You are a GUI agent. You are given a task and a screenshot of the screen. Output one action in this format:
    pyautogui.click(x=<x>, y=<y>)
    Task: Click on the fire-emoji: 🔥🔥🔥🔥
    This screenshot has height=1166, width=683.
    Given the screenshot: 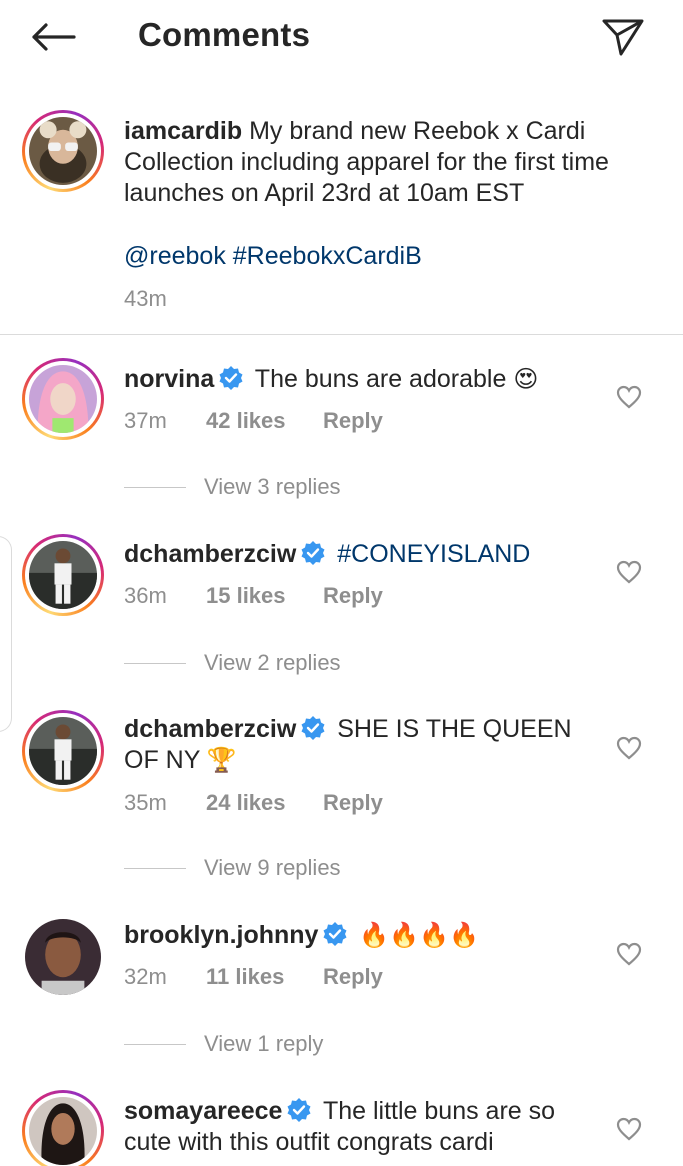 What is the action you would take?
    pyautogui.click(x=419, y=935)
    